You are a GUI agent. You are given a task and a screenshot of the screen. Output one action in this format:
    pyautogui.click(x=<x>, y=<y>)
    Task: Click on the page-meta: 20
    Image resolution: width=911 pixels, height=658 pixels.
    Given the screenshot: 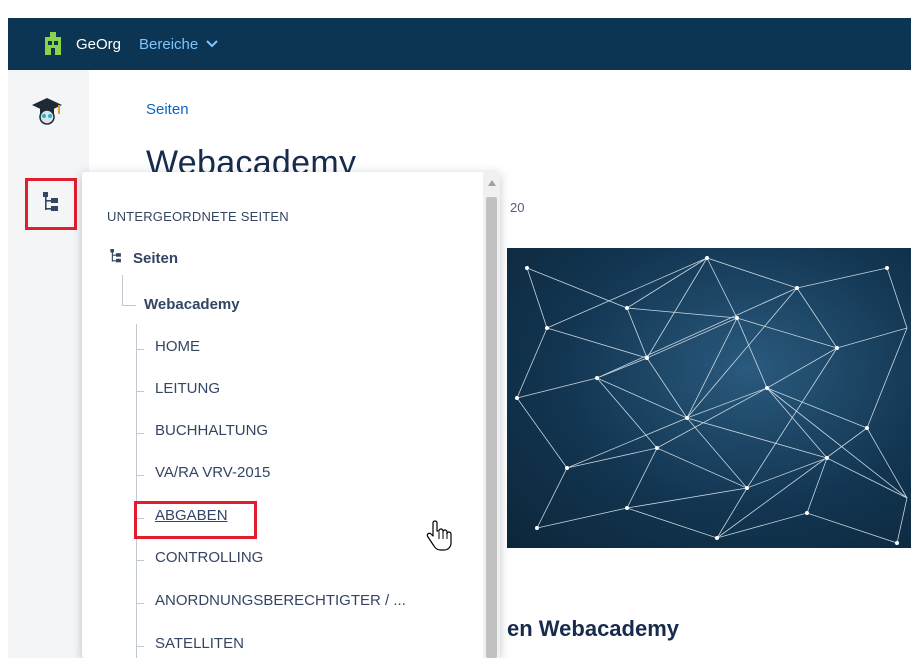 What is the action you would take?
    pyautogui.click(x=517, y=207)
    